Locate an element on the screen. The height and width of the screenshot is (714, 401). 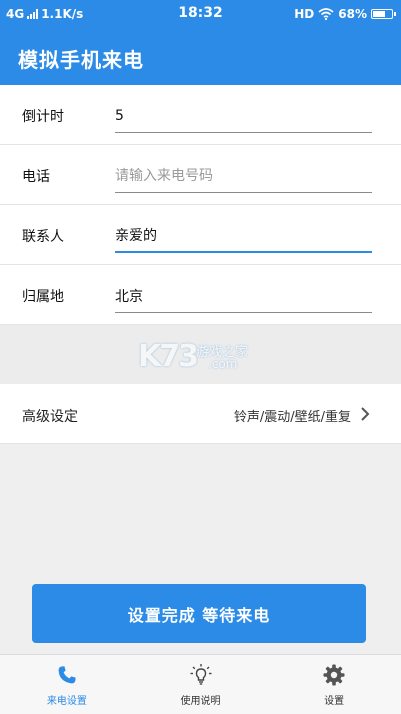
battery-fill is located at coordinates (379, 14).